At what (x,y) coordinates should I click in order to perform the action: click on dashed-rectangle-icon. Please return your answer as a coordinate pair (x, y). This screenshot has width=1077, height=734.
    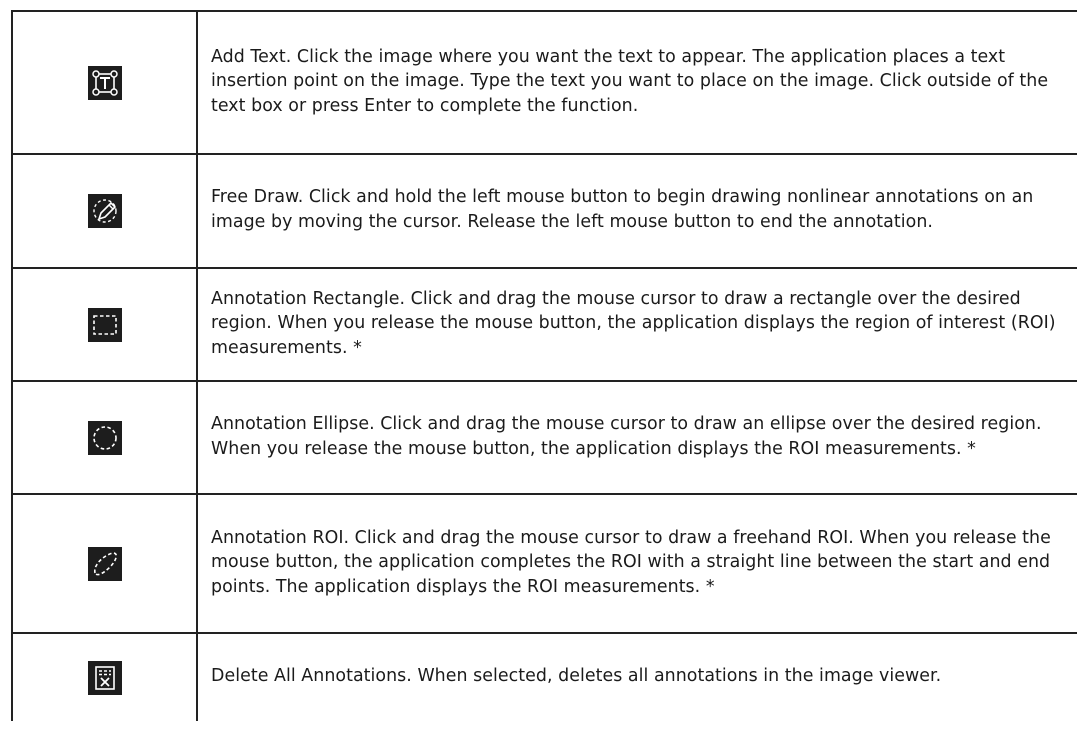
    Looking at the image, I should click on (104, 324).